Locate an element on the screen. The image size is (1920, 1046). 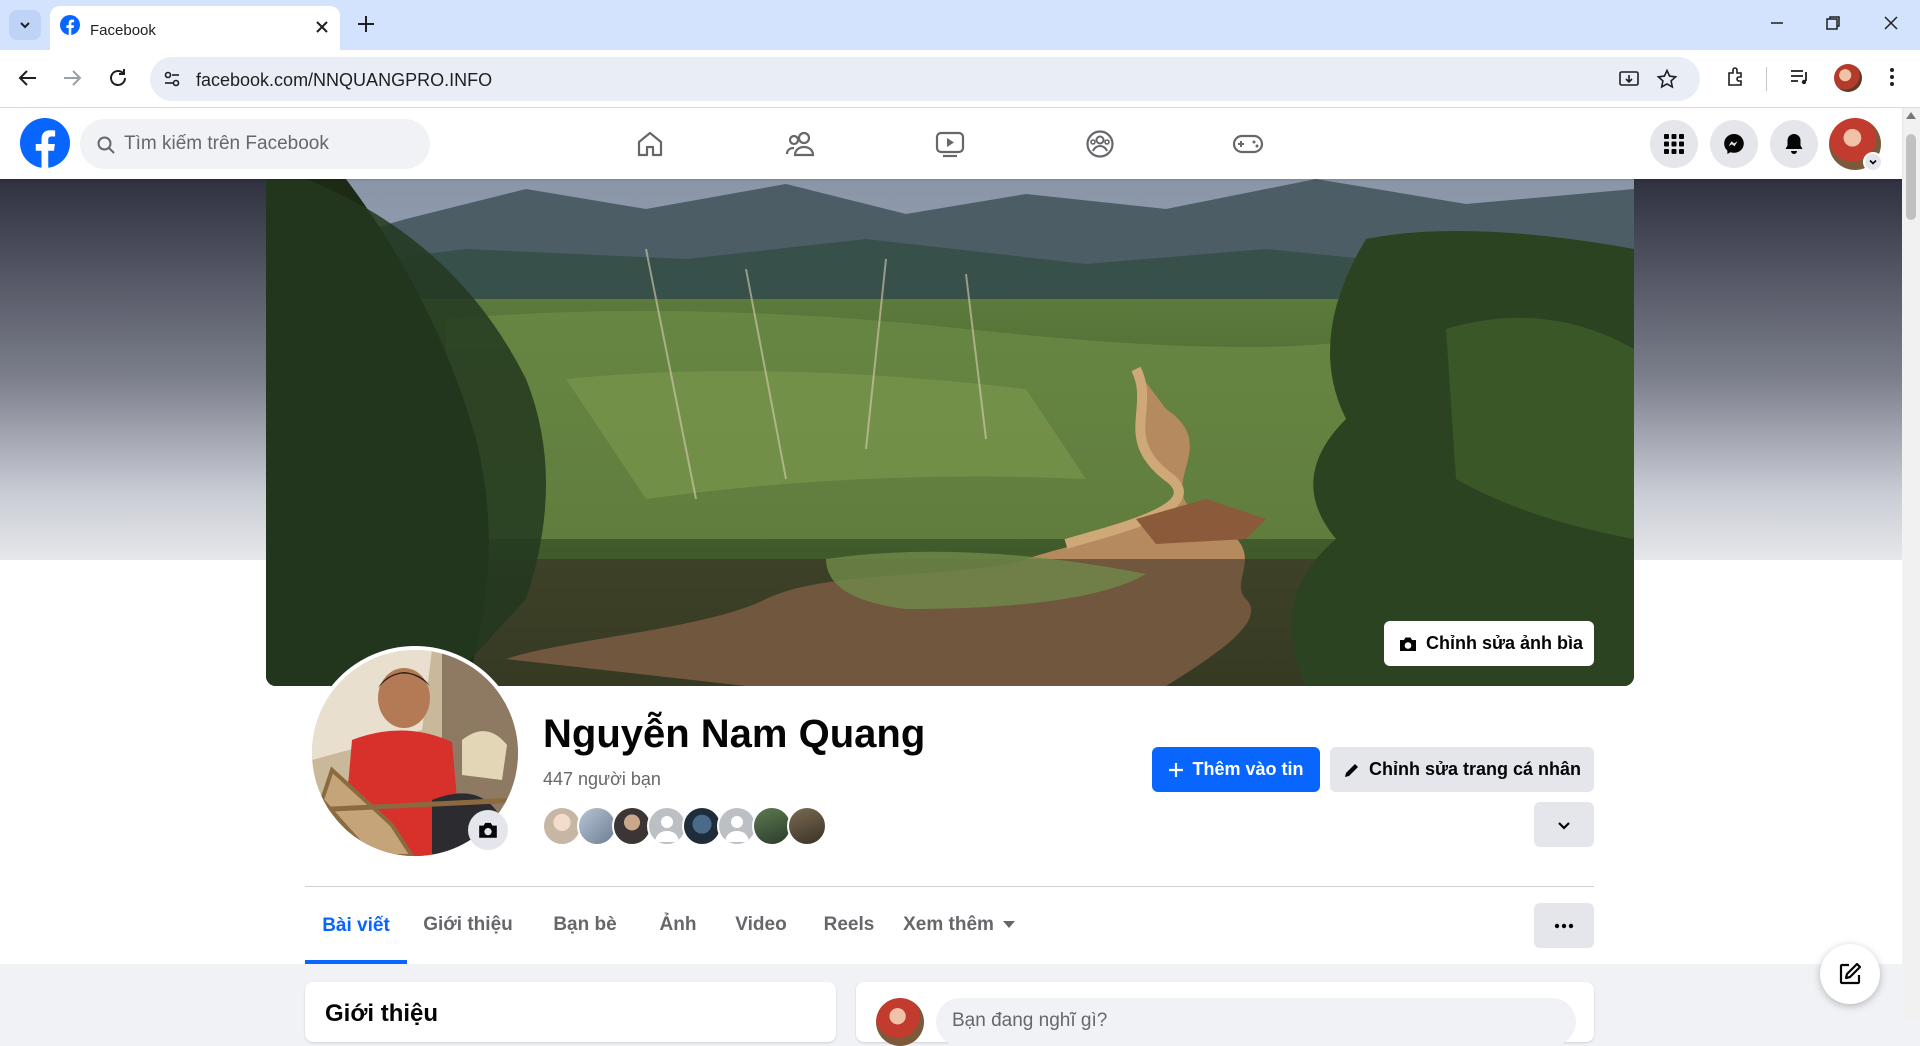
bell-icon is located at coordinates (1794, 144).